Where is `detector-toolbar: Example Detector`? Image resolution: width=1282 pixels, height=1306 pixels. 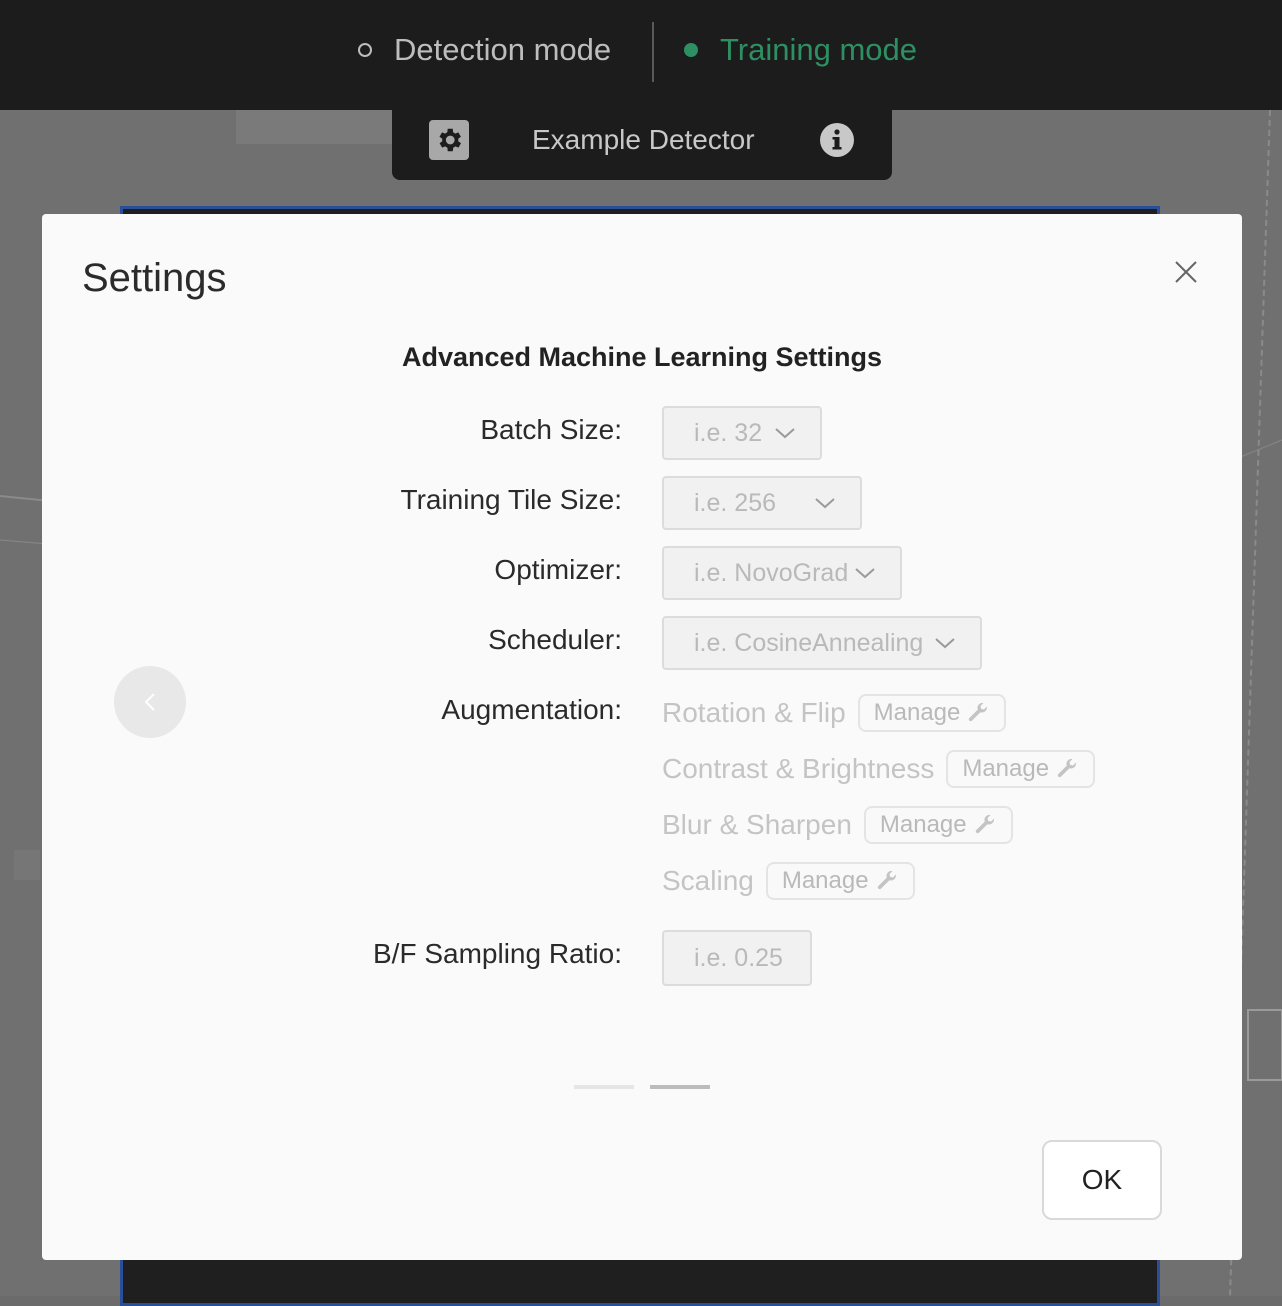 detector-toolbar: Example Detector is located at coordinates (642, 145).